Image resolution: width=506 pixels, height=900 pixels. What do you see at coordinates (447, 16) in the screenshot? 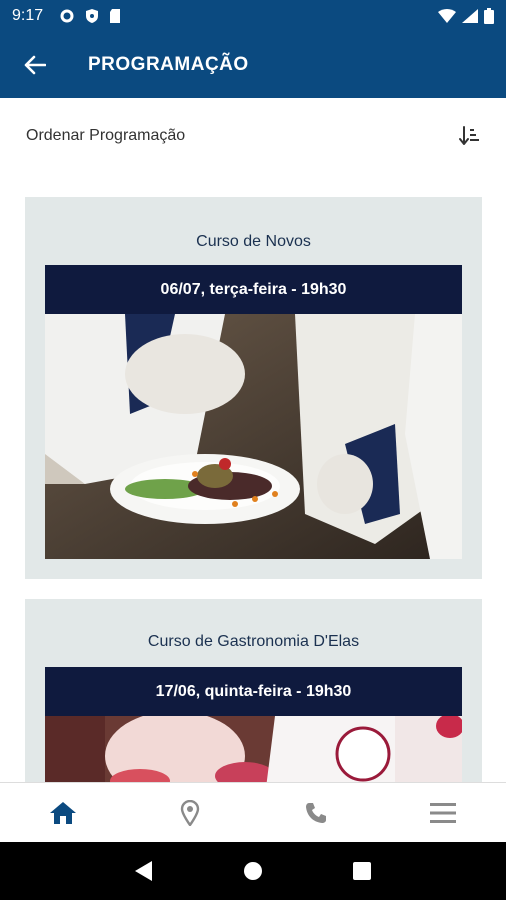
I see `wifi-icon` at bounding box center [447, 16].